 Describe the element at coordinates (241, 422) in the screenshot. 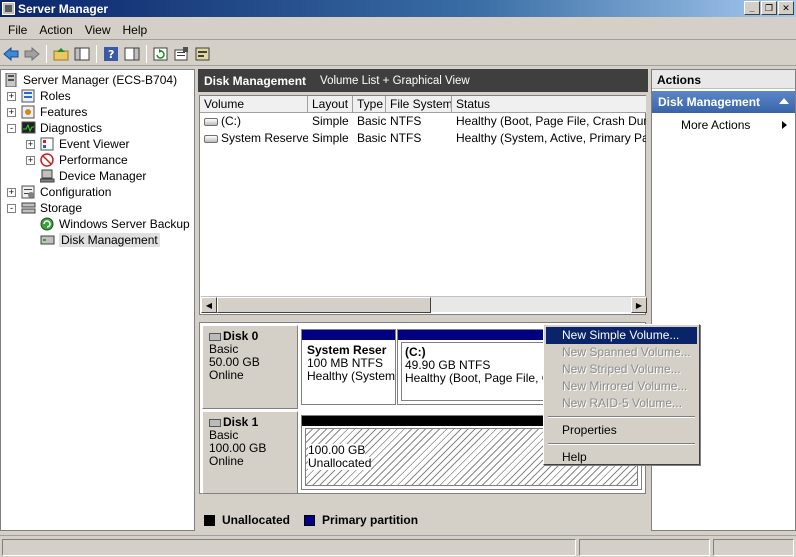

I see `disk-1-name: Disk 1` at that location.